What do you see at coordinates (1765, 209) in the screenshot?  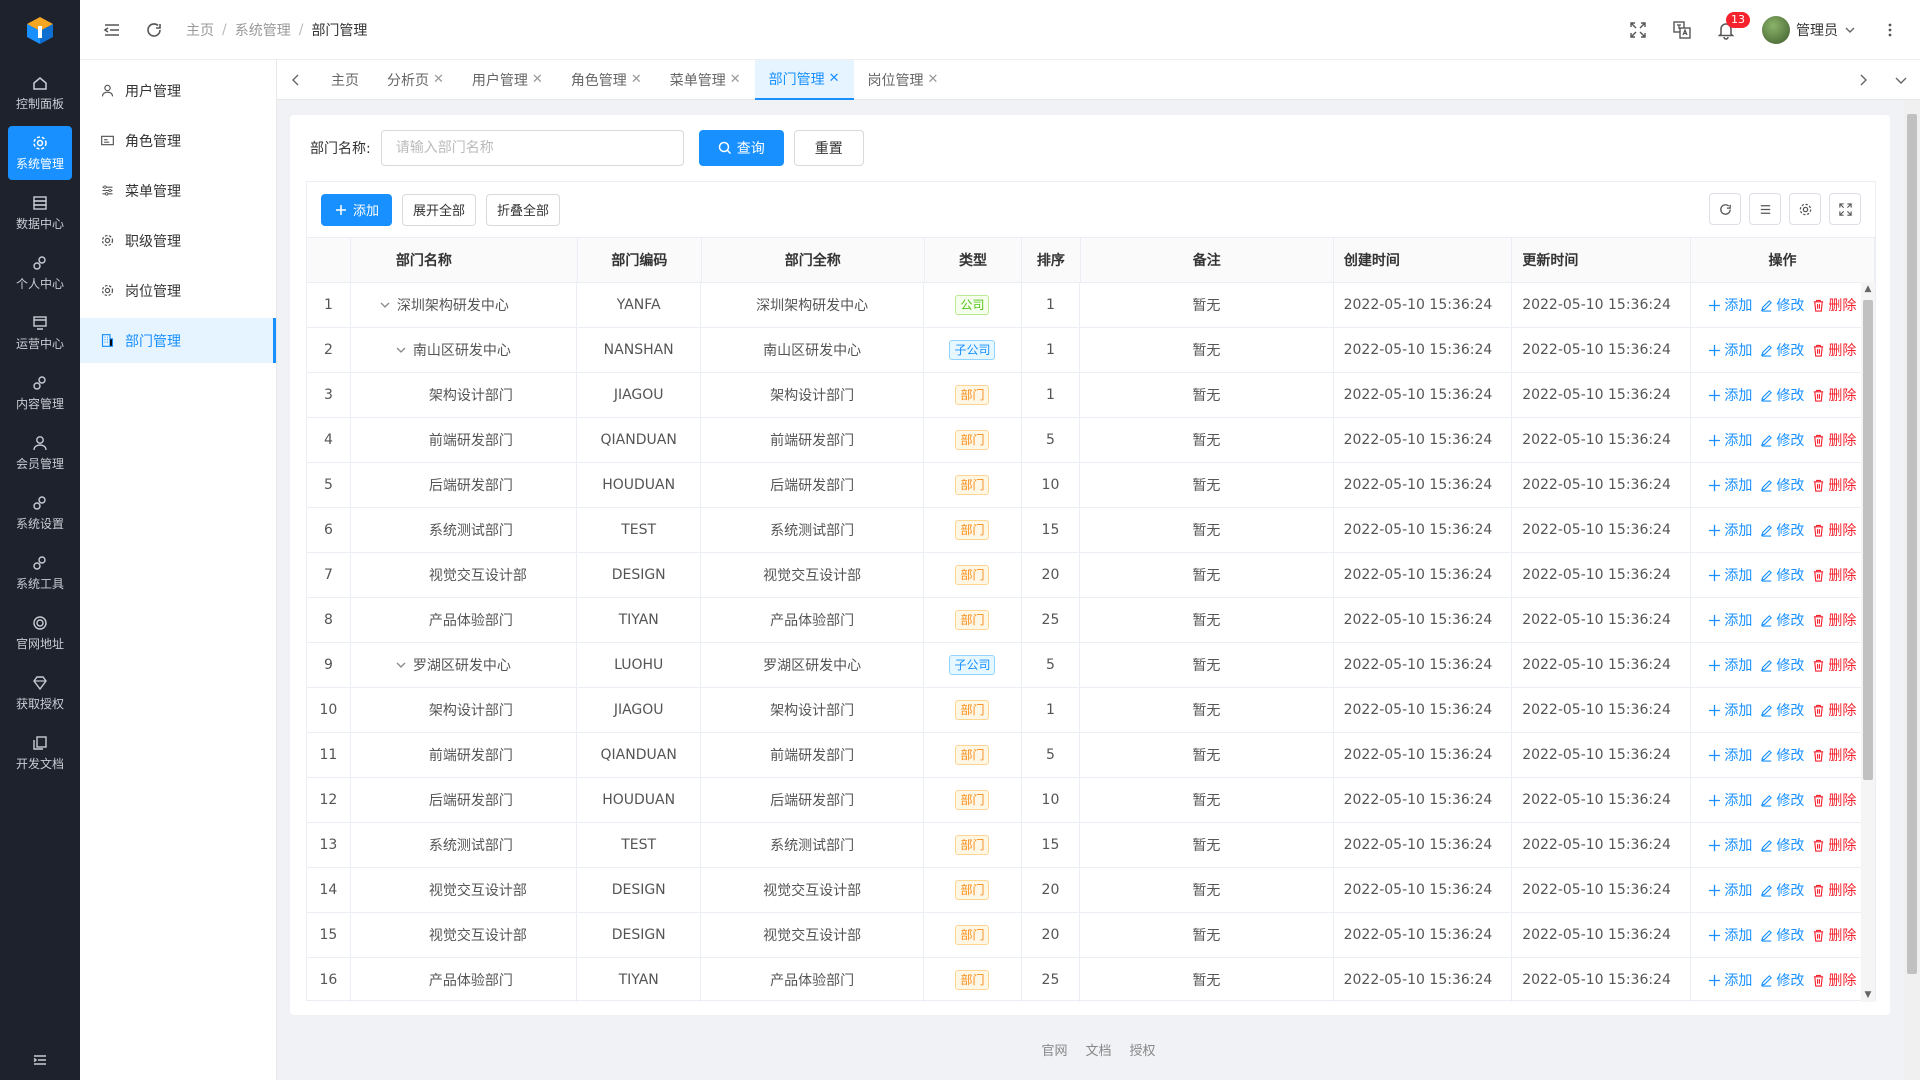 I see `column-settings-button` at bounding box center [1765, 209].